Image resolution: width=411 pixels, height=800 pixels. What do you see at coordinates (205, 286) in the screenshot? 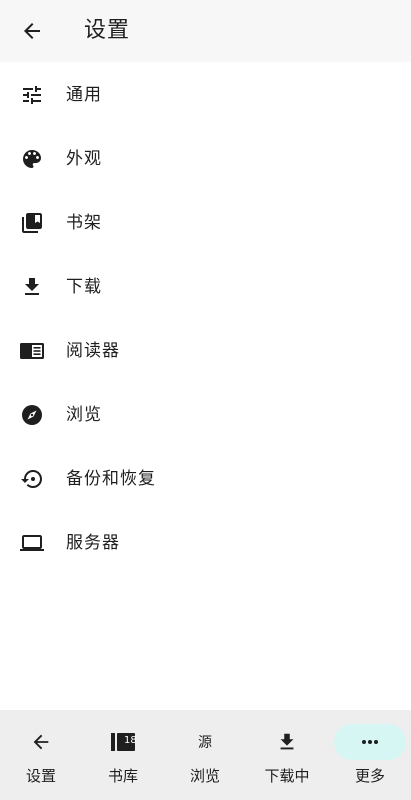
I see `settings-item-download: 下载` at bounding box center [205, 286].